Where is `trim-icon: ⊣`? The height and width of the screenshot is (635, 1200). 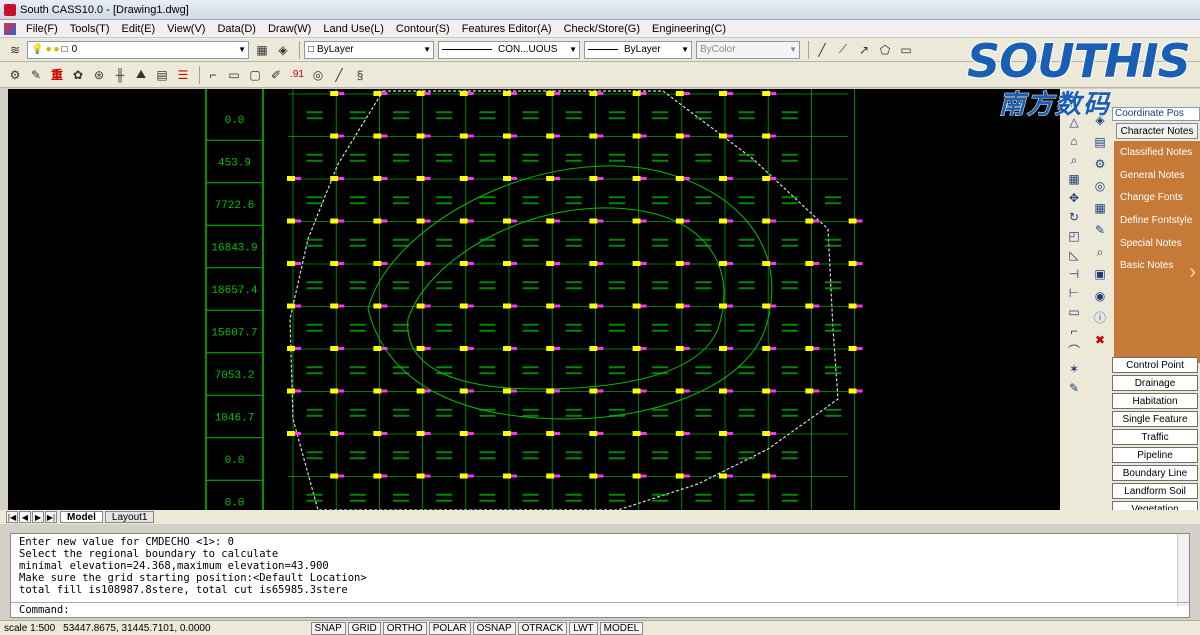 trim-icon: ⊣ is located at coordinates (1074, 274).